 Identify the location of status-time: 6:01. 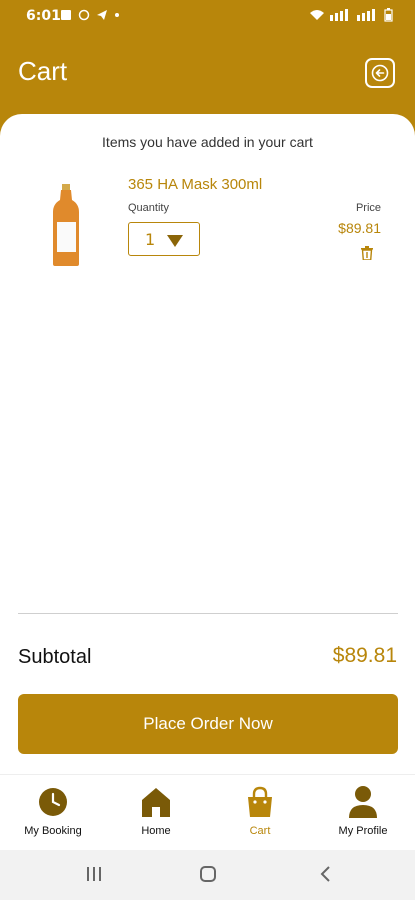
(43, 16).